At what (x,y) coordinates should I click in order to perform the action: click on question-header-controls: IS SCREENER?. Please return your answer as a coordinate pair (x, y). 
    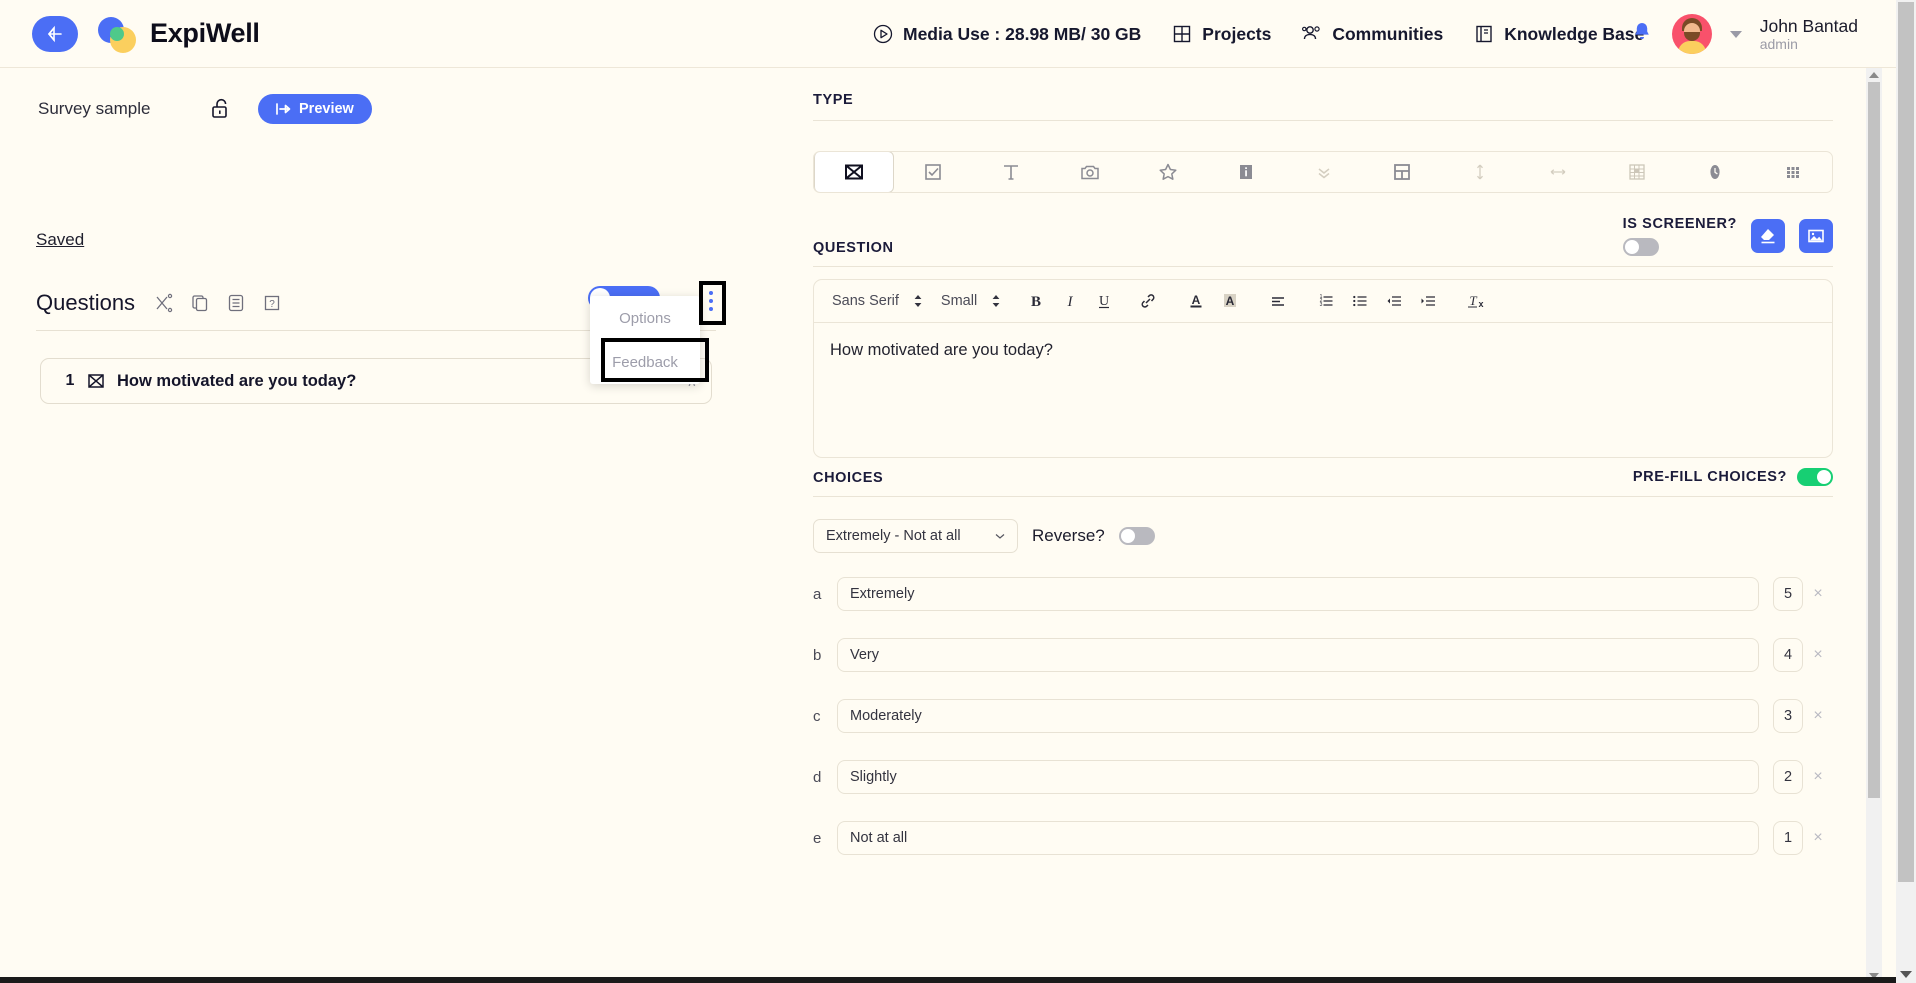
    Looking at the image, I should click on (1727, 236).